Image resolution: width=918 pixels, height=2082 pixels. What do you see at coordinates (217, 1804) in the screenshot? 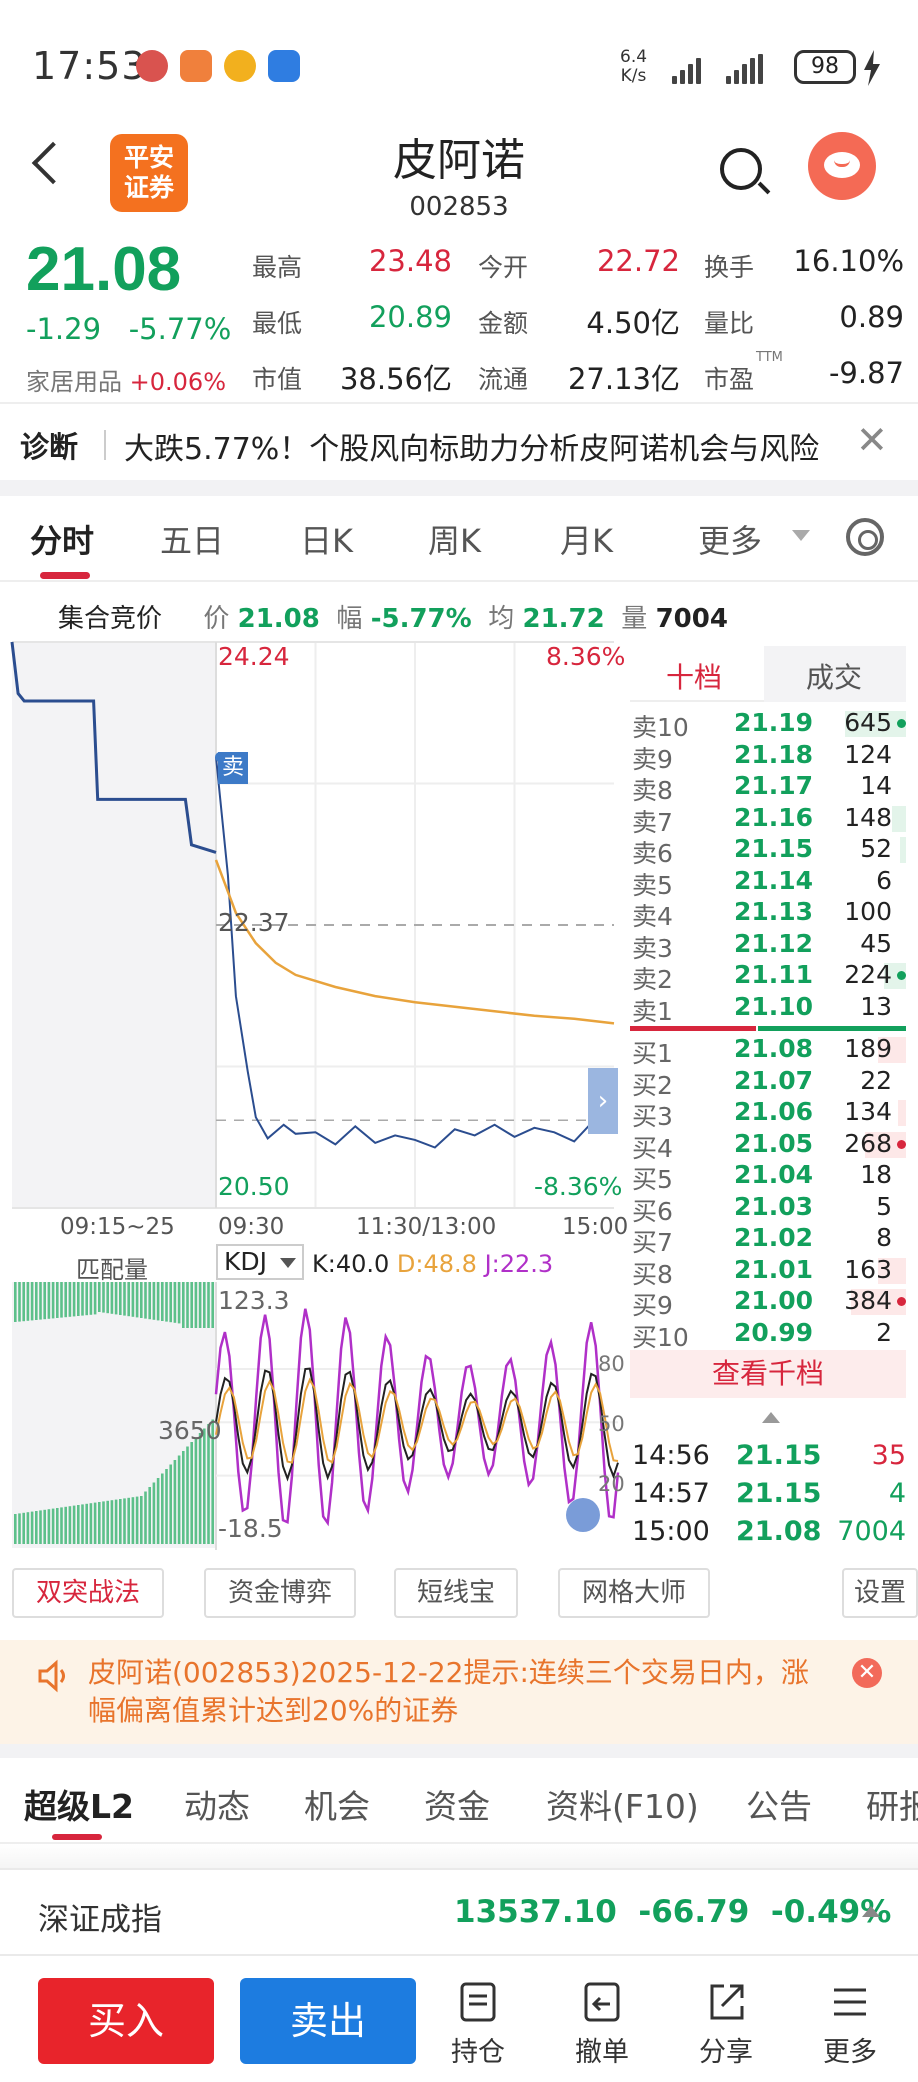
I see `tab-news: 动态` at bounding box center [217, 1804].